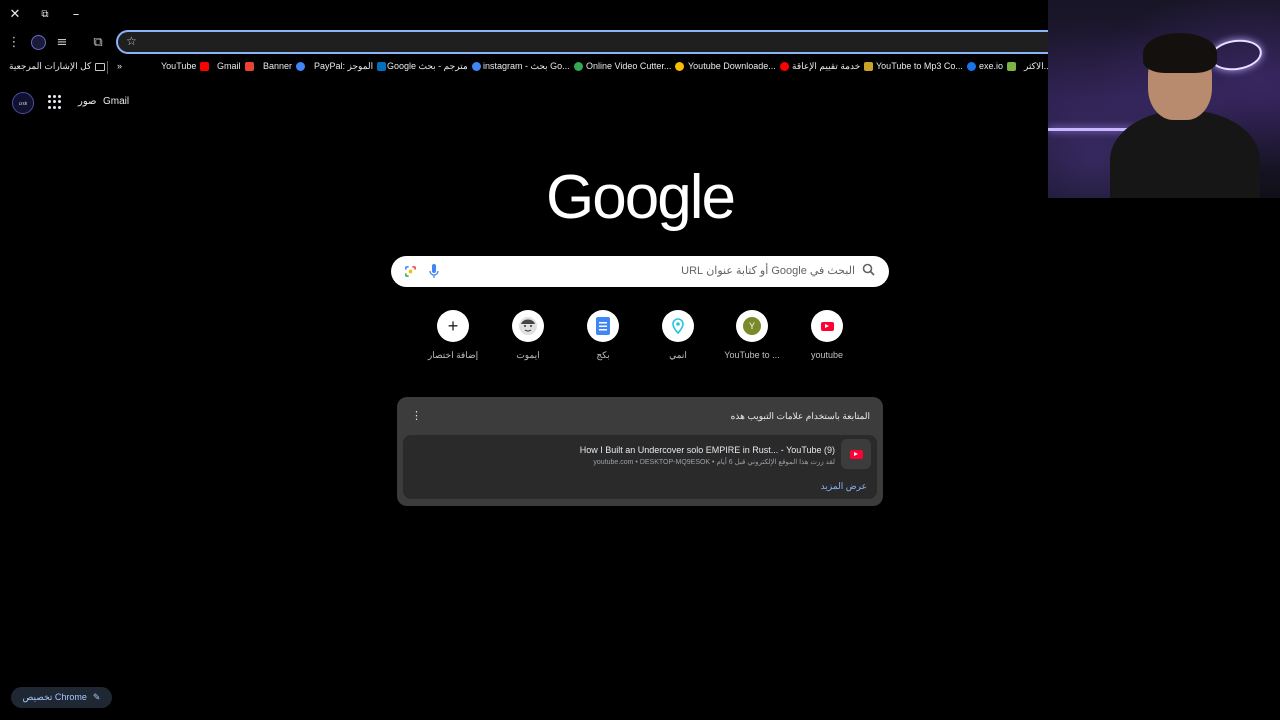 The image size is (1280, 720). Describe the element at coordinates (14, 42) in the screenshot. I see `browser-menu-icon: ⋮` at that location.